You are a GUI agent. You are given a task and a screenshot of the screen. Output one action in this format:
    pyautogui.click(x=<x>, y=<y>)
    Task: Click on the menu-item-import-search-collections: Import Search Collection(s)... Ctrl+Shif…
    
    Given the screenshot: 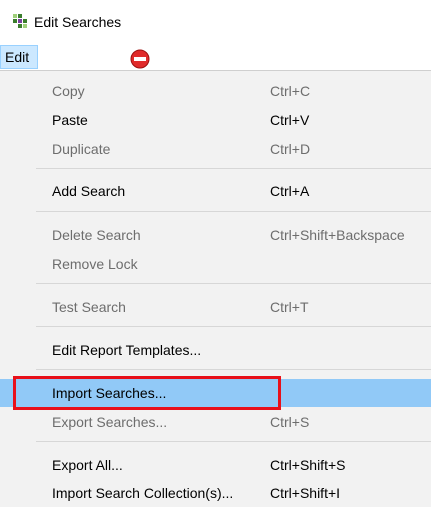 What is the action you would take?
    pyautogui.click(x=215, y=493)
    